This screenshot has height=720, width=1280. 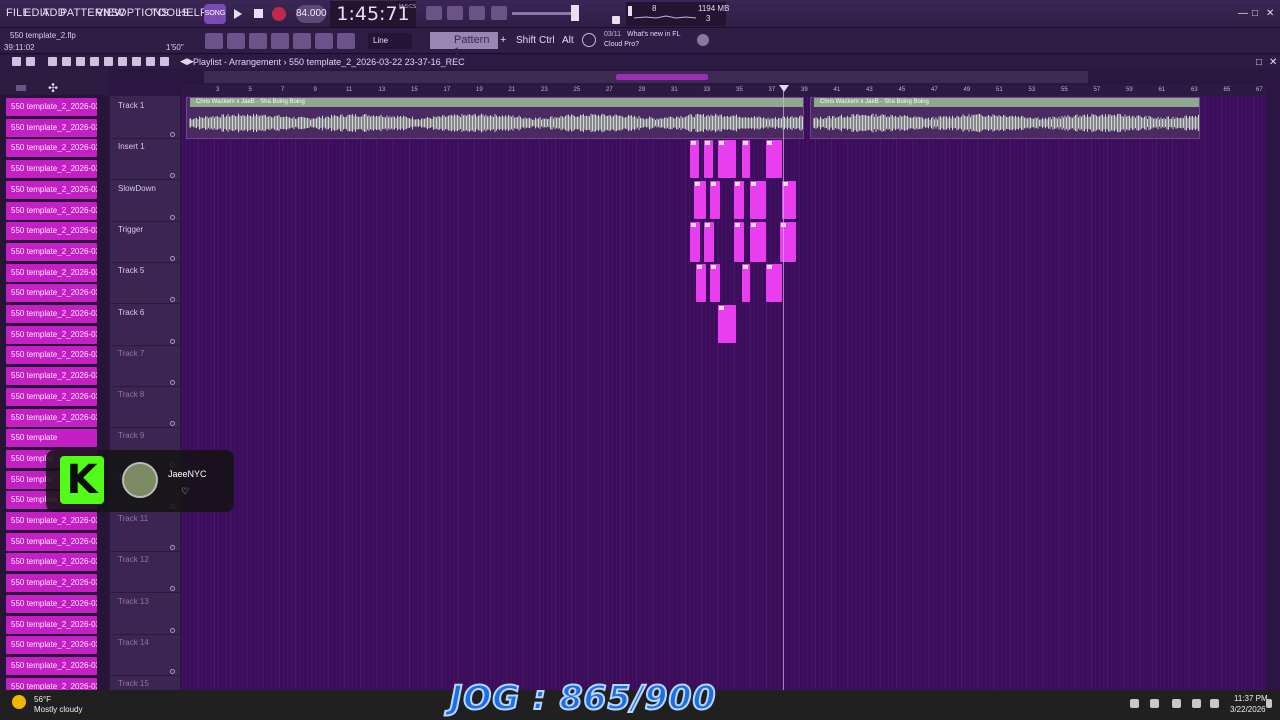 What do you see at coordinates (1251, 698) in the screenshot?
I see `taskbar-clock-time: 11:37 PM` at bounding box center [1251, 698].